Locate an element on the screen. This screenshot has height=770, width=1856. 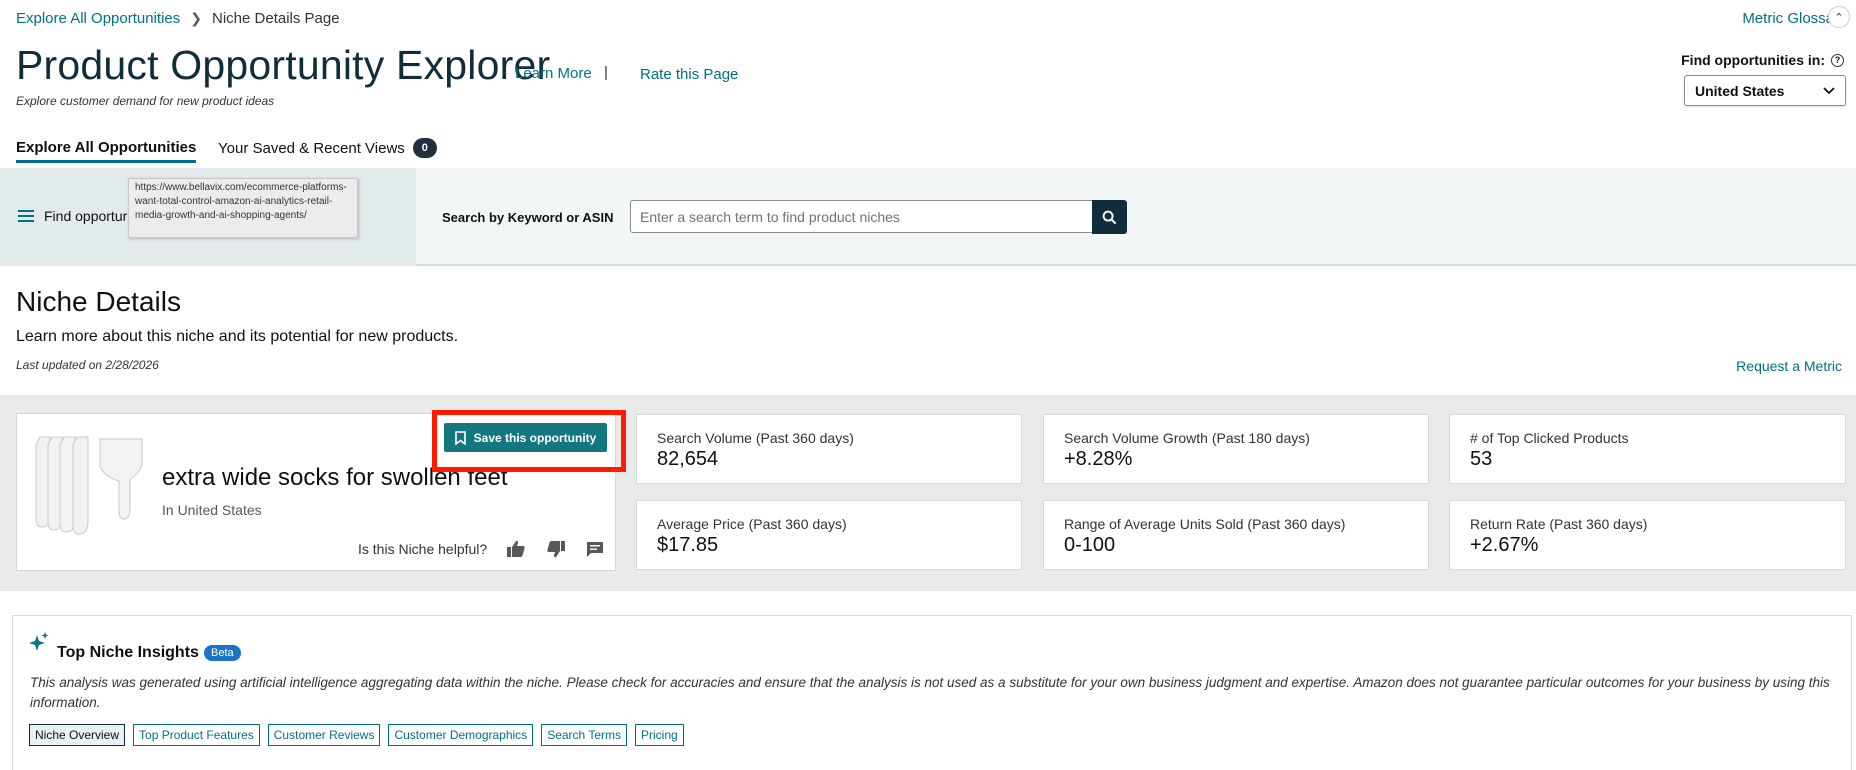
metric-label: Search Volume (Past 360 days) is located at coordinates (755, 438).